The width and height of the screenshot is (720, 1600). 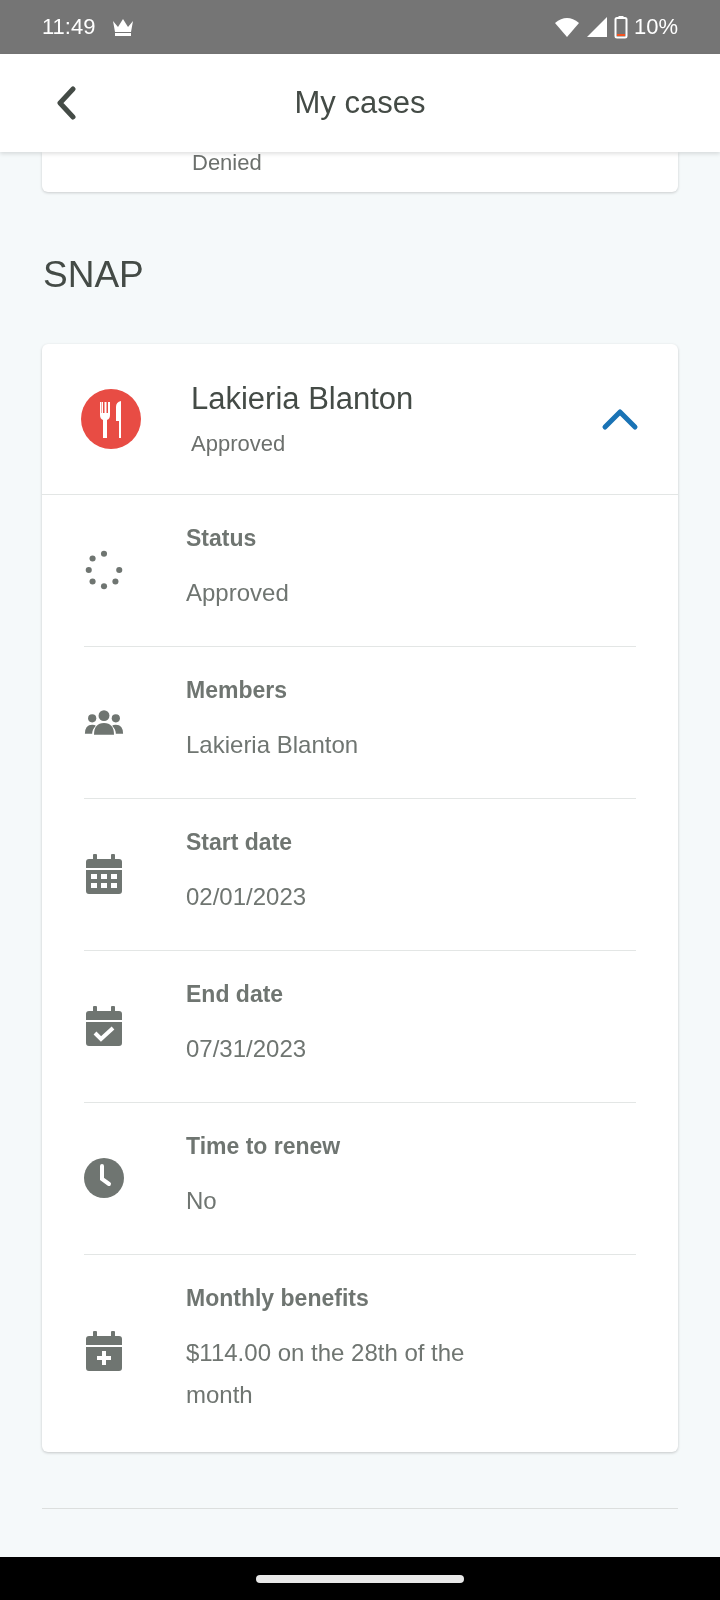 What do you see at coordinates (263, 1146) in the screenshot?
I see `detail-label: Time to renew` at bounding box center [263, 1146].